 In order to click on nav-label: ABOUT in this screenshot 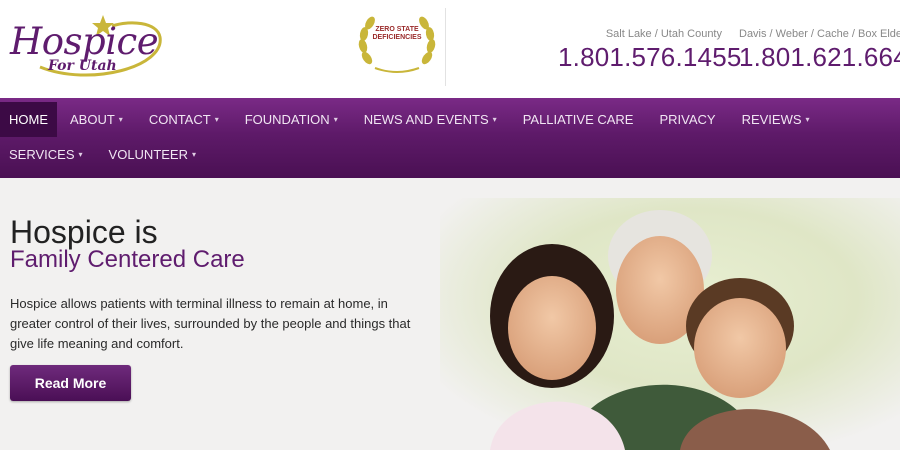, I will do `click(92, 119)`.